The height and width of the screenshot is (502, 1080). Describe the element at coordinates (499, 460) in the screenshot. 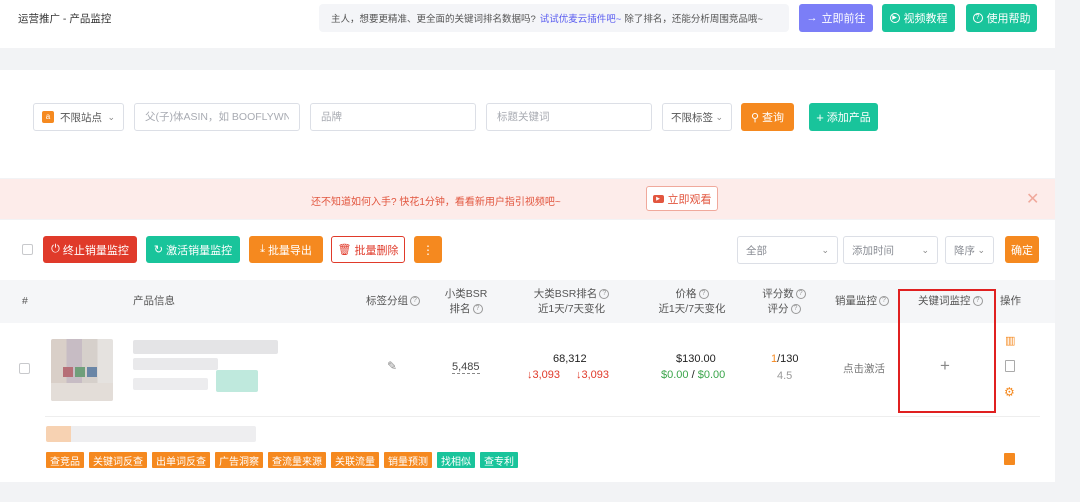

I see `tag-patent: 查专利` at that location.